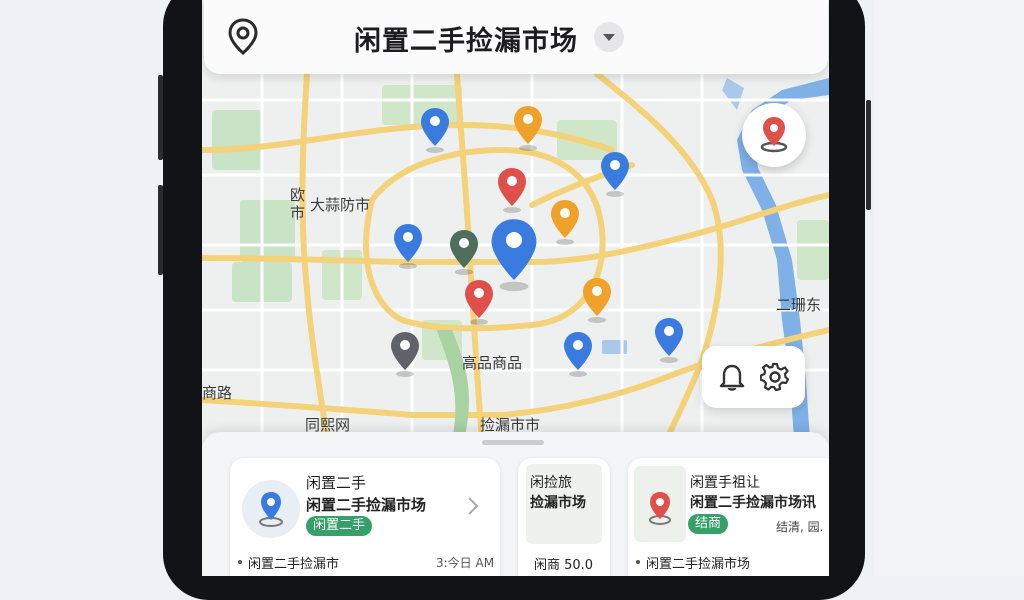  Describe the element at coordinates (294, 564) in the screenshot. I see `card-footer: 闲置二手捡漏市` at that location.